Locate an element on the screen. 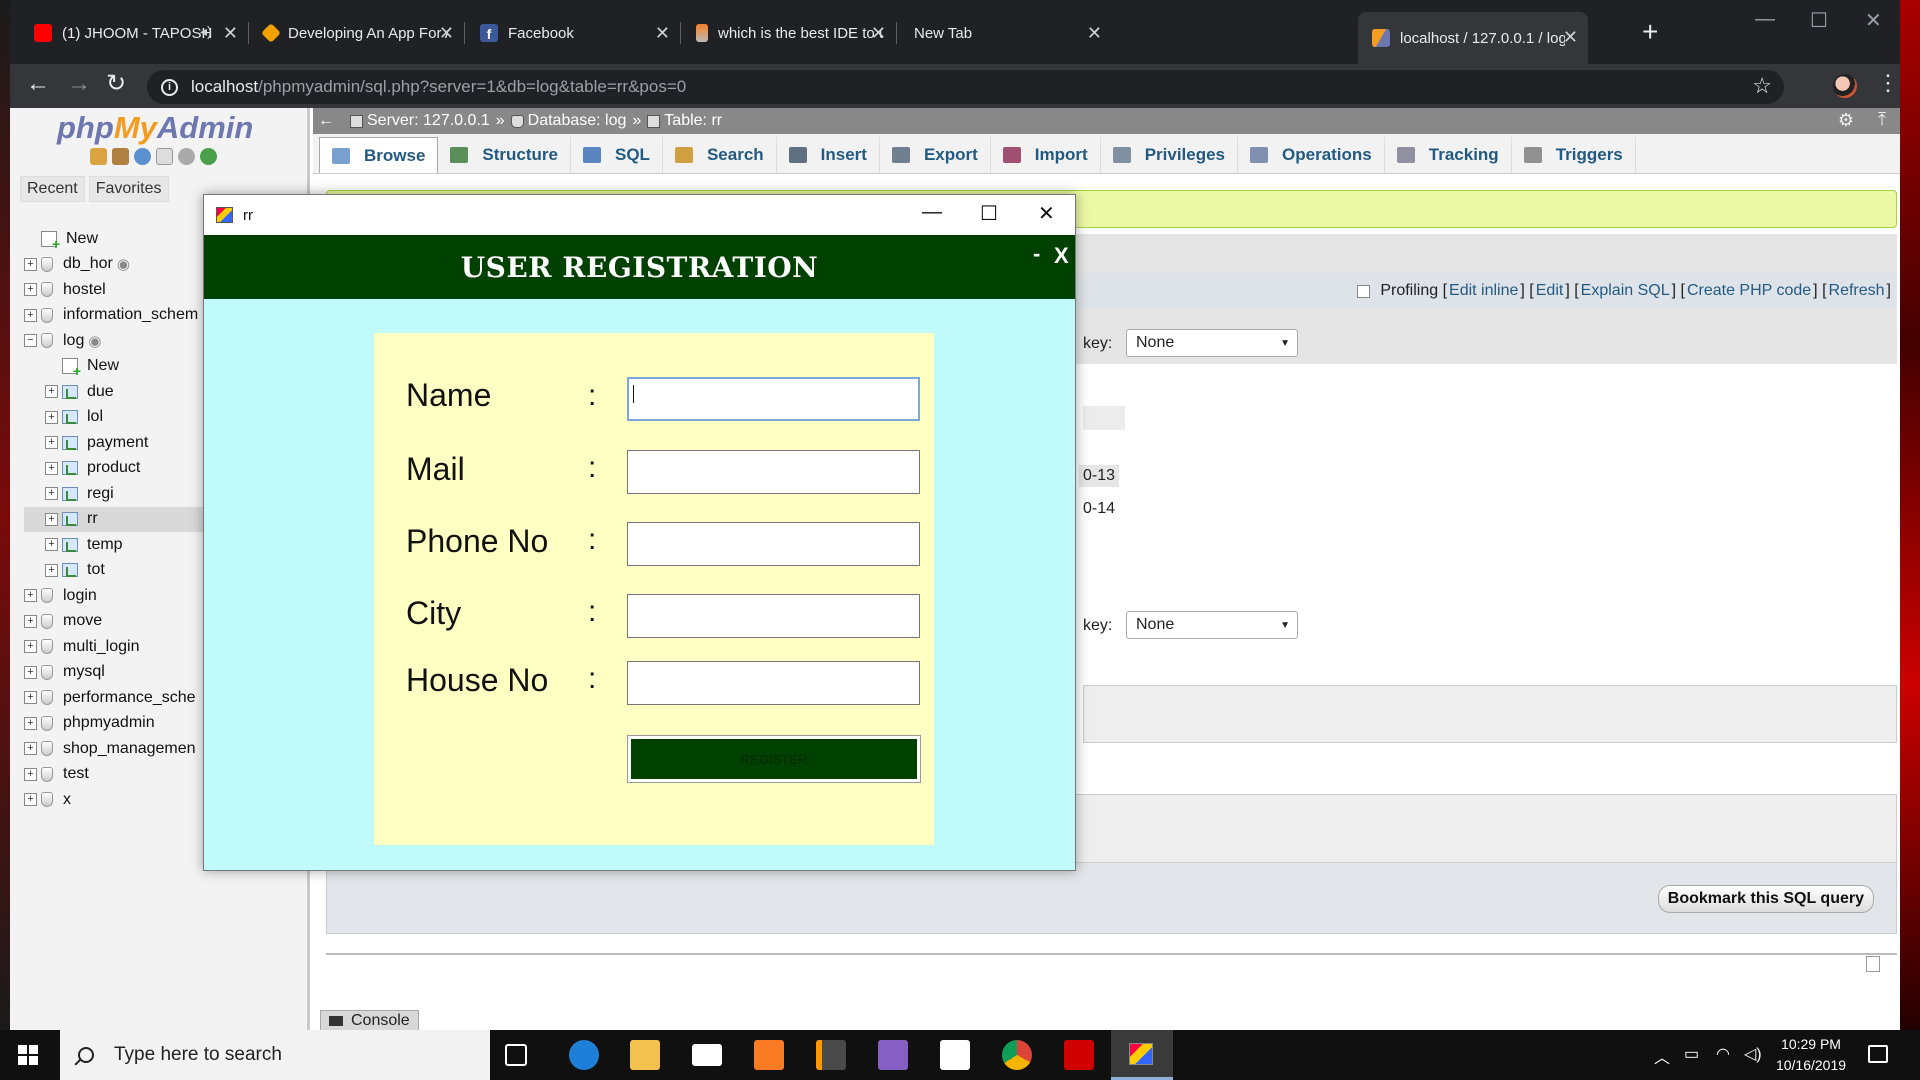  reload-nav-icon is located at coordinates (208, 156).